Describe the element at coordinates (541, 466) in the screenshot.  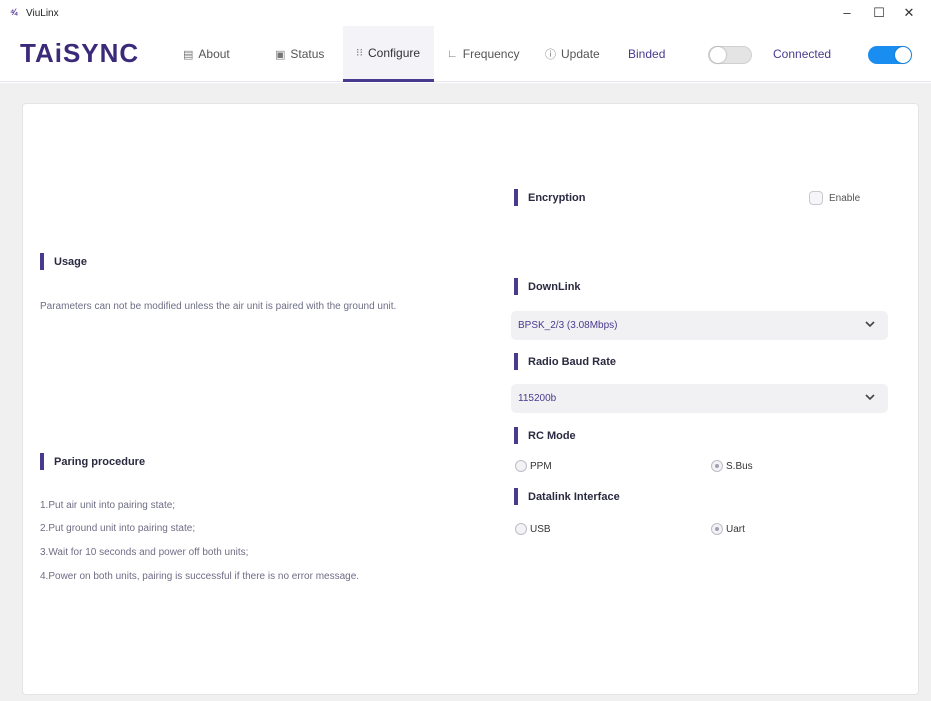
I see `rc-mode-ppm-label: PPM` at that location.